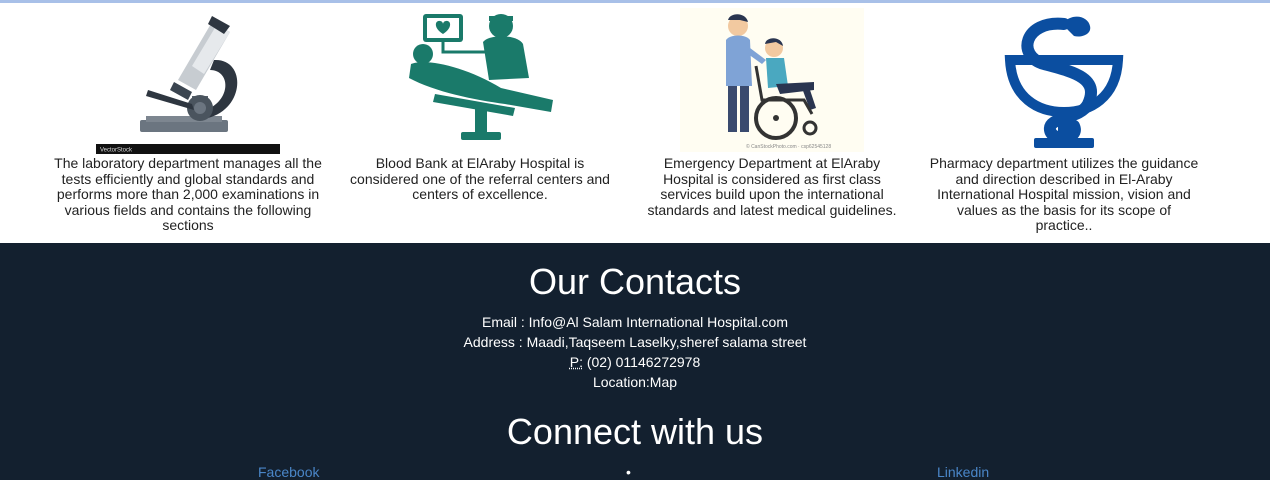  Describe the element at coordinates (116, 151) in the screenshot. I see `vectorstock-watermark: VectorStock` at that location.